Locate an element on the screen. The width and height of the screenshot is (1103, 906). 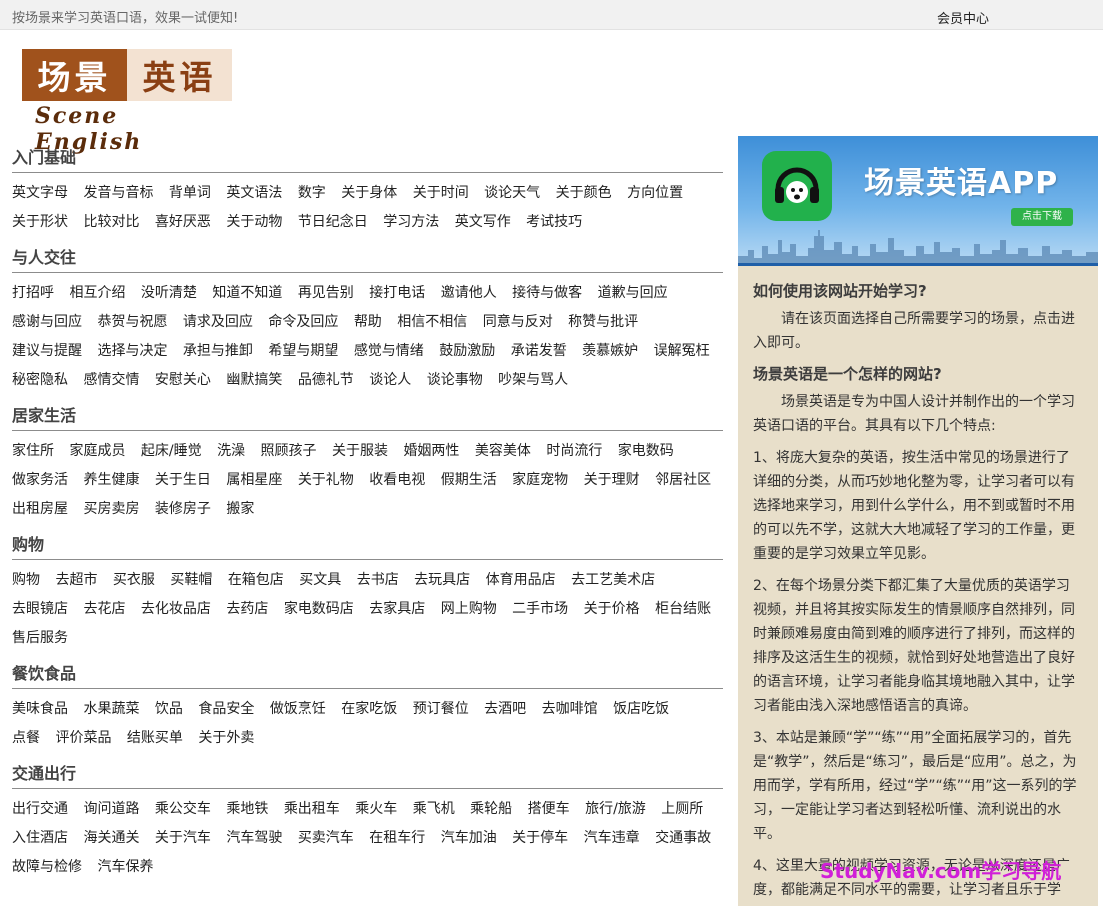
topic-link: 假期生活 is located at coordinates (469, 480).